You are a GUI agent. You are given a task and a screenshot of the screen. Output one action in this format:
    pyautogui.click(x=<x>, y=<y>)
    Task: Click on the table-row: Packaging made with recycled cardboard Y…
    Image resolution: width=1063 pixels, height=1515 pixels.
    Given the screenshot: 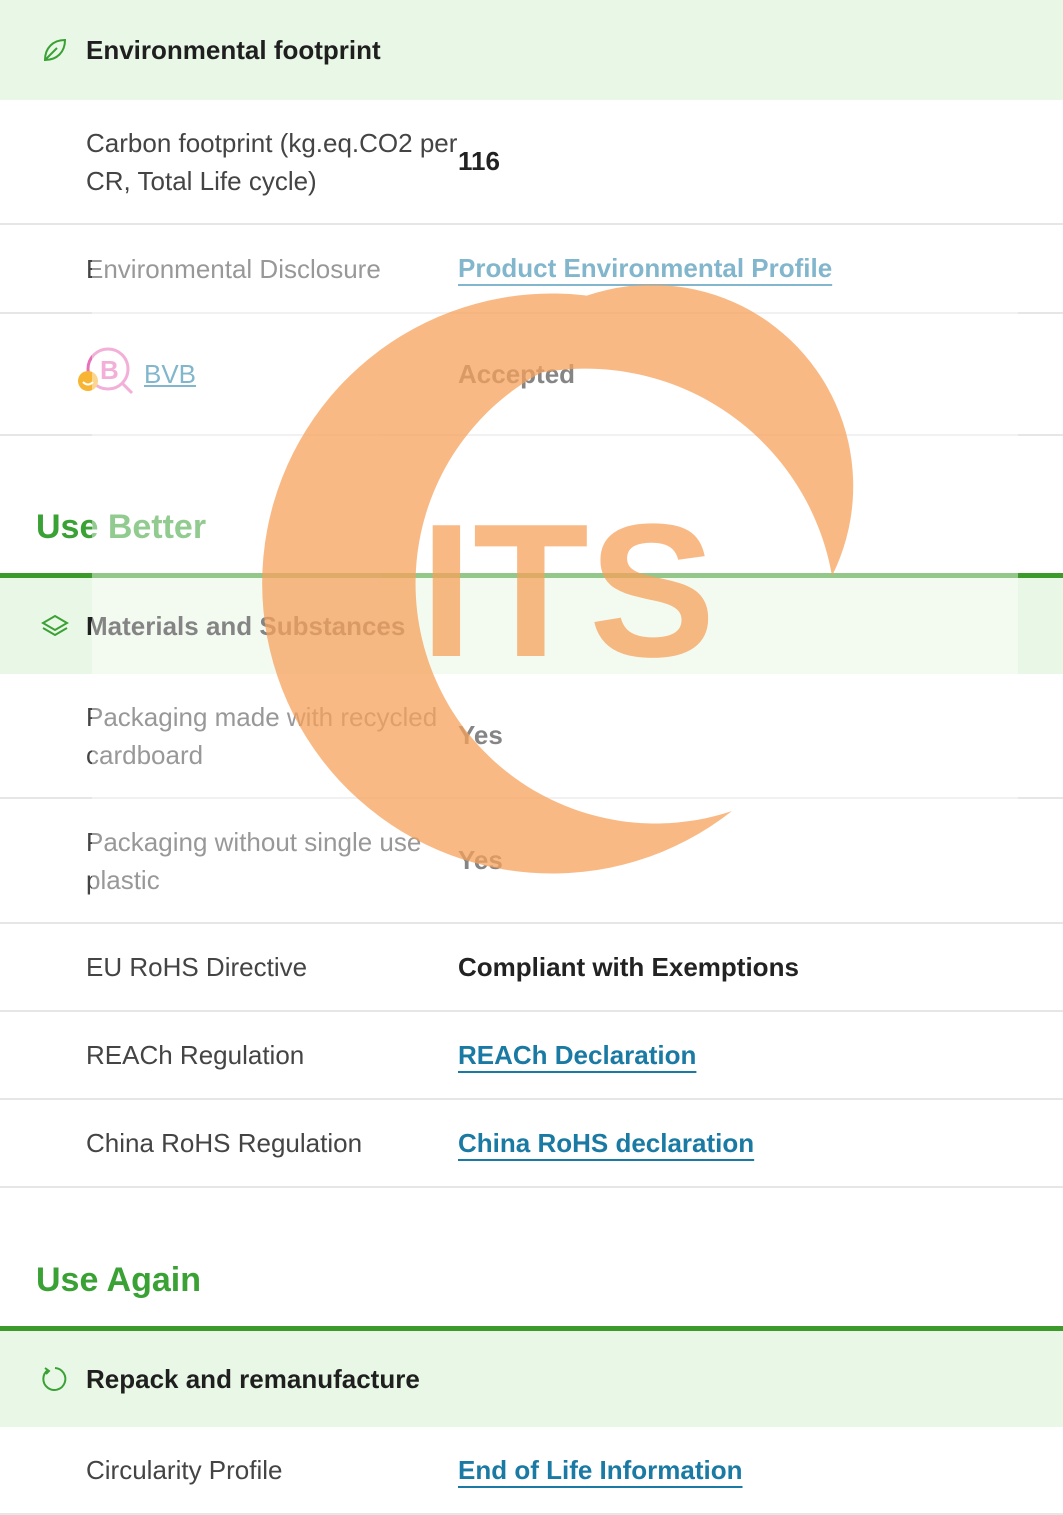 What is the action you would take?
    pyautogui.click(x=531, y=736)
    